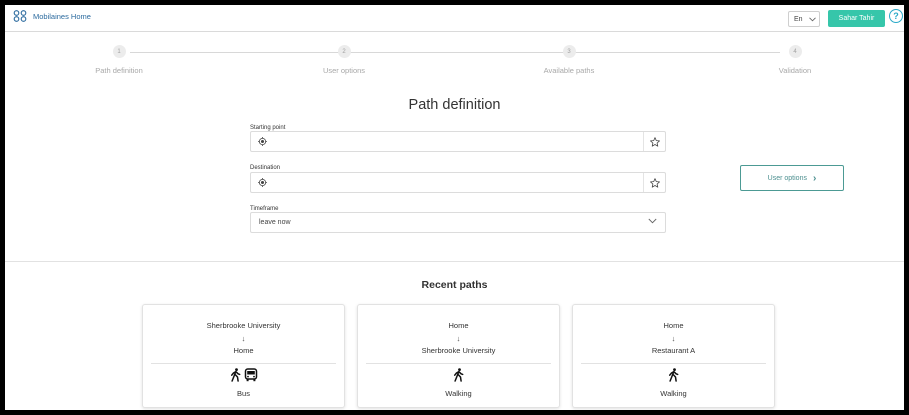  What do you see at coordinates (119, 60) in the screenshot?
I see `step-path-definition: 1 Path definition` at bounding box center [119, 60].